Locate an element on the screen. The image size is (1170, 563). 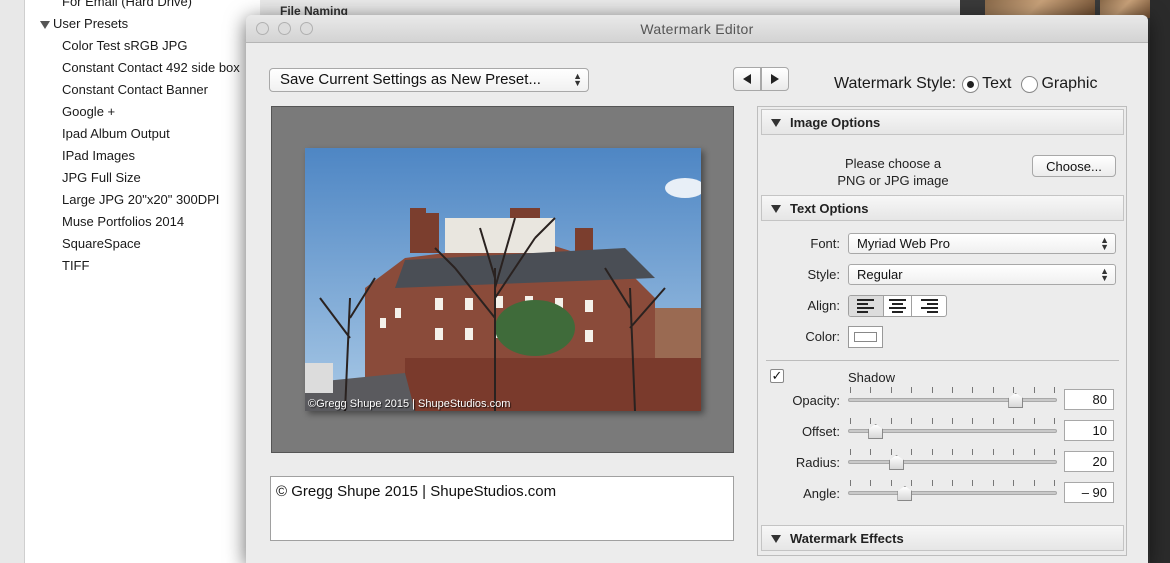
choose-image-message: Please choose a PNG or JPG image is located at coordinates (893, 172).